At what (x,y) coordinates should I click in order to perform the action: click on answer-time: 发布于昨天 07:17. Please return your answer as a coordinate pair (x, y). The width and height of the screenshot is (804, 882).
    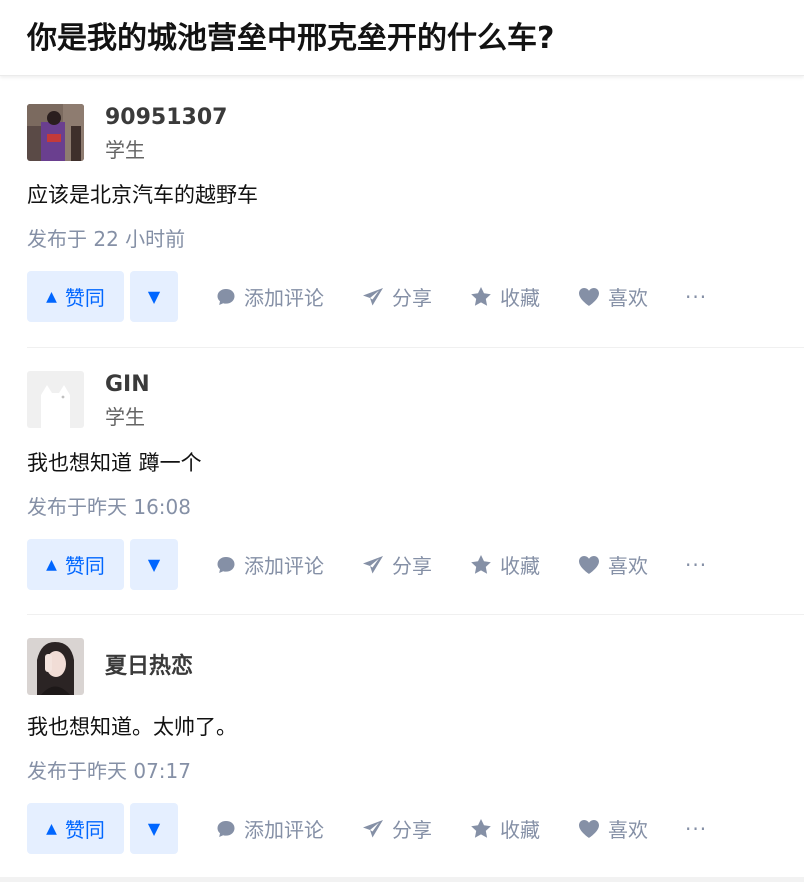
    Looking at the image, I should click on (109, 771).